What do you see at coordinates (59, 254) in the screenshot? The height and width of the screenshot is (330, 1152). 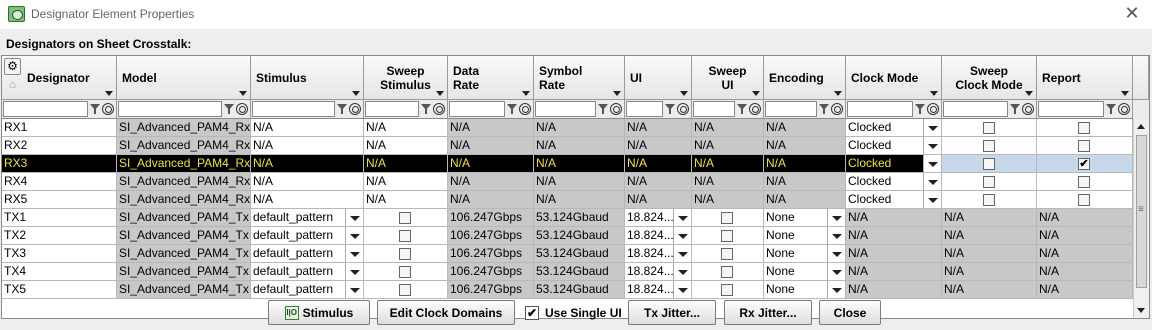 I see `cell-designator: TX3` at bounding box center [59, 254].